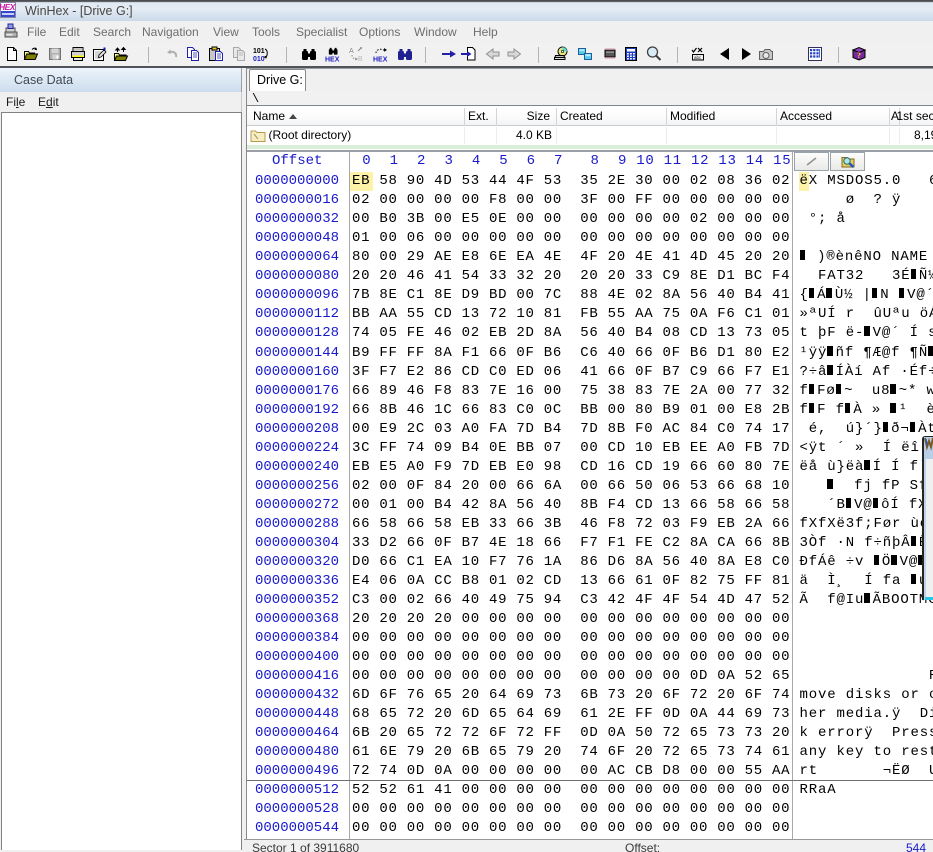  Describe the element at coordinates (259, 51) in the screenshot. I see `svg-text: 101` at that location.